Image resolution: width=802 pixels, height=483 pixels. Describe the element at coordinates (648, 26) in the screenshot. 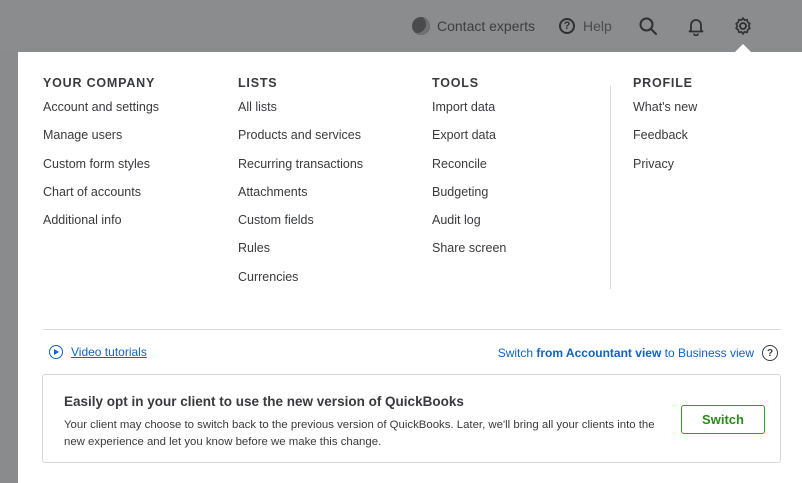

I see `search-icon` at that location.